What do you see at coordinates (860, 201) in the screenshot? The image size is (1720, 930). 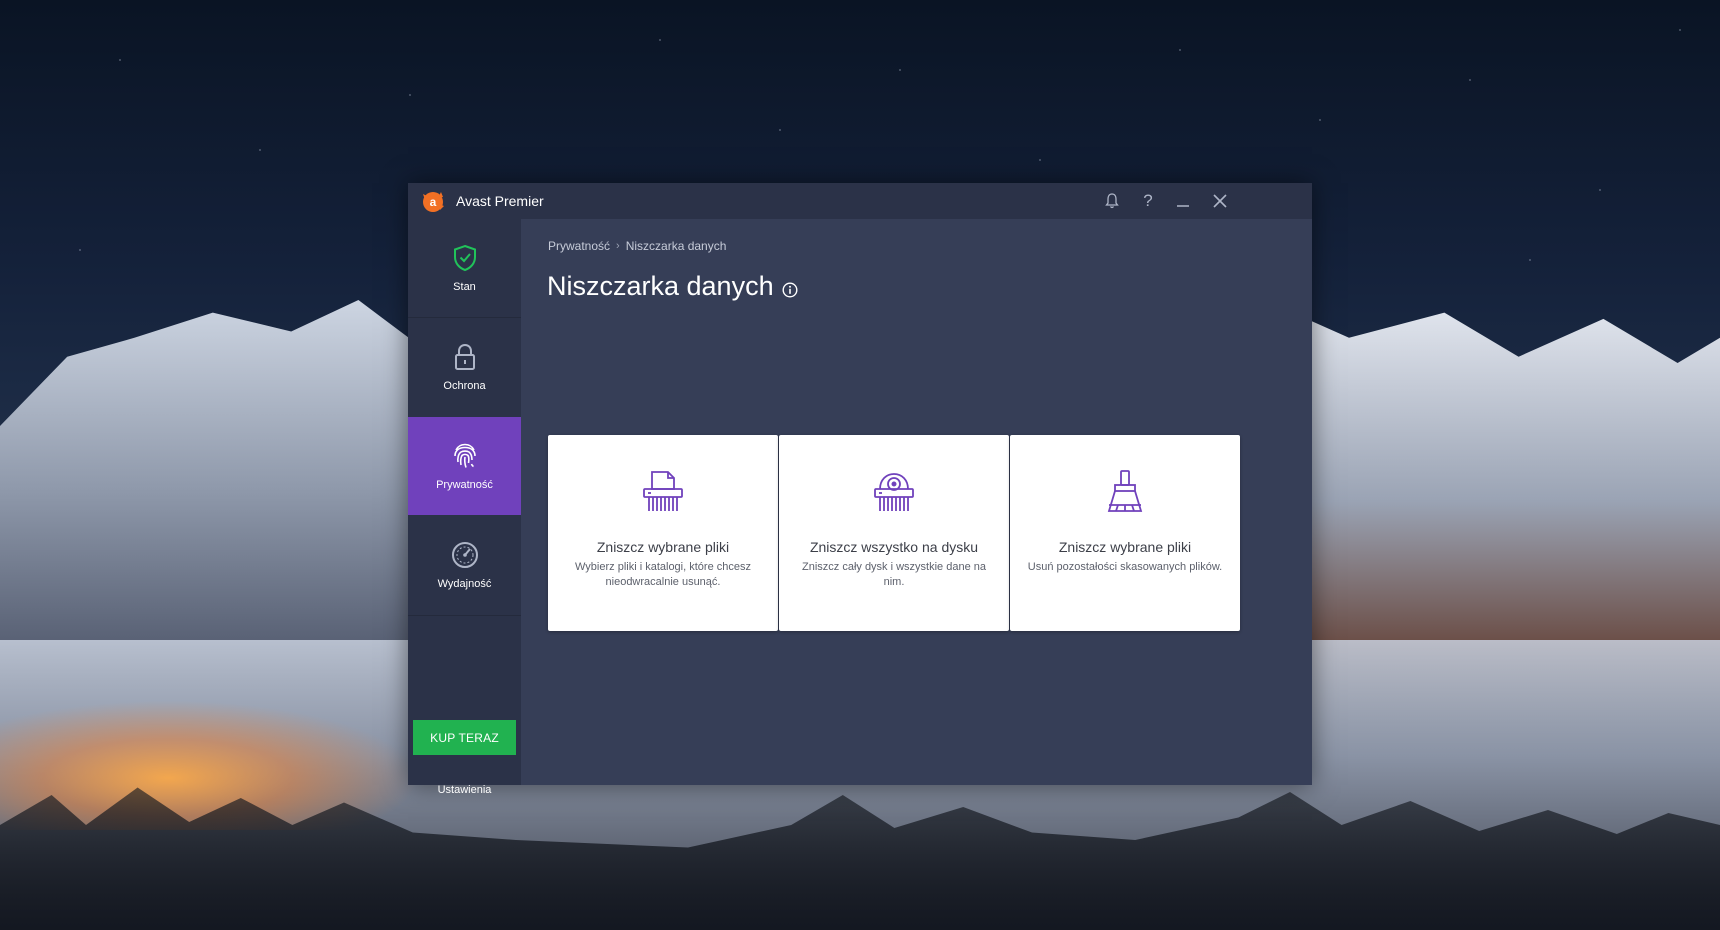 I see `title-bar: a Avast Premier ?` at bounding box center [860, 201].